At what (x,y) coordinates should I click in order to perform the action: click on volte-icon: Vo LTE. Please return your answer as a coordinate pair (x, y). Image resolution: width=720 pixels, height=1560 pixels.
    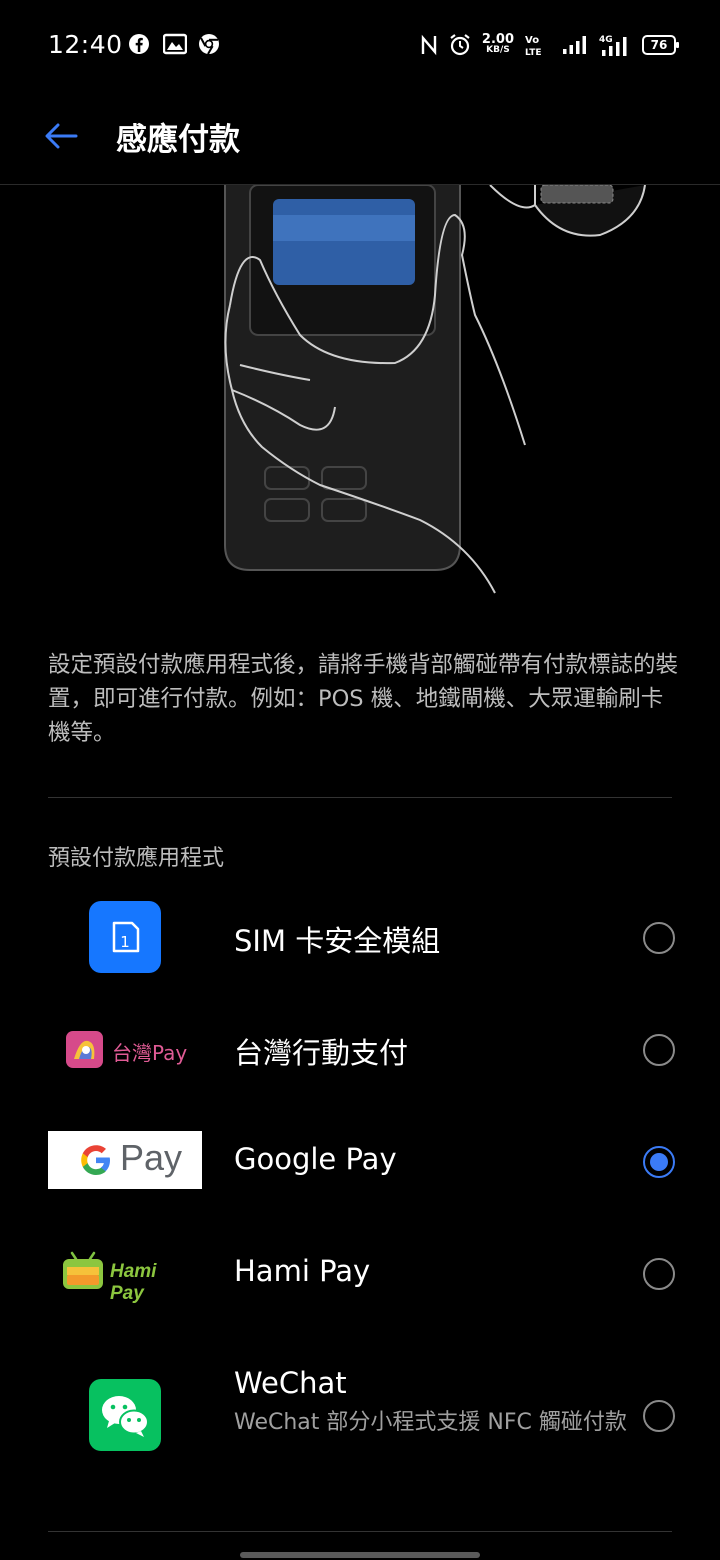
    Looking at the image, I should click on (533, 46).